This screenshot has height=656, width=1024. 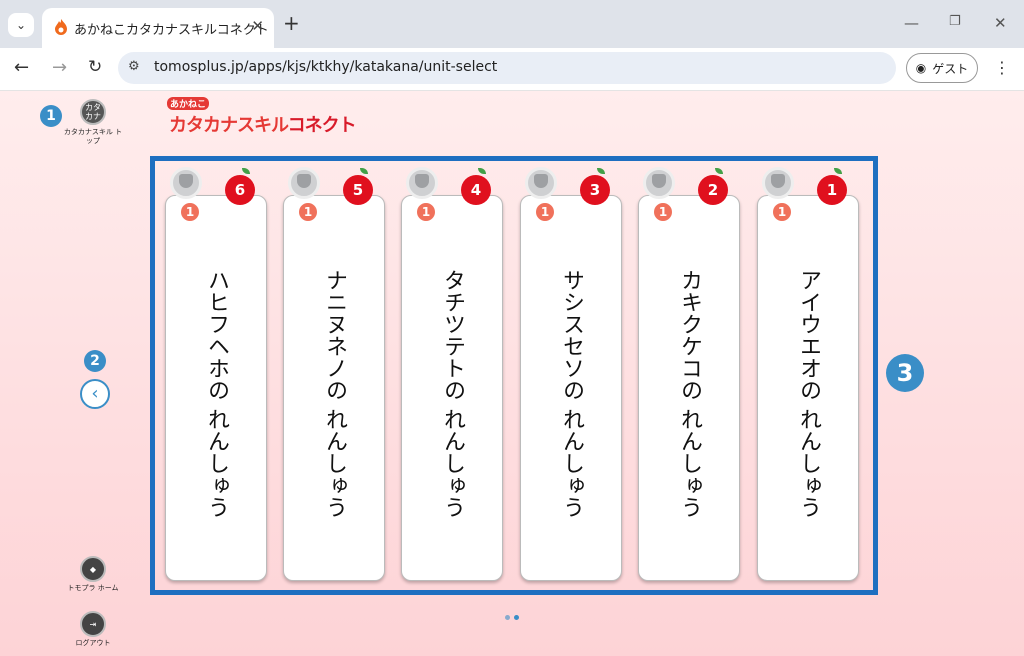 What do you see at coordinates (93, 643) in the screenshot?
I see `logout-label: ログアウト` at bounding box center [93, 643].